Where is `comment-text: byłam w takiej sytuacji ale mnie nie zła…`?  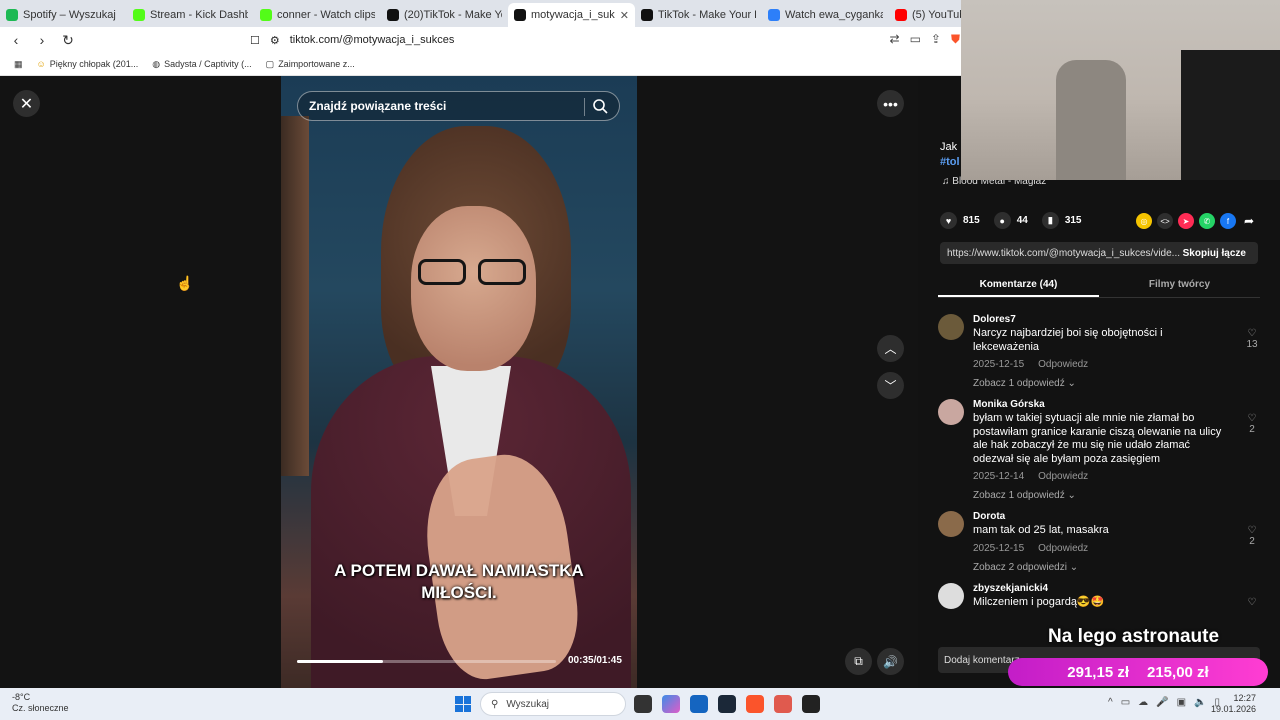 comment-text: byłam w takiej sytuacji ale mnie nie zła… is located at coordinates (1097, 438).